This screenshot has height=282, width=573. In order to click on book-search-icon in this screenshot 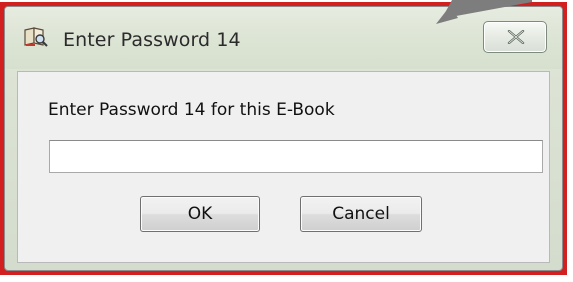, I will do `click(36, 37)`.